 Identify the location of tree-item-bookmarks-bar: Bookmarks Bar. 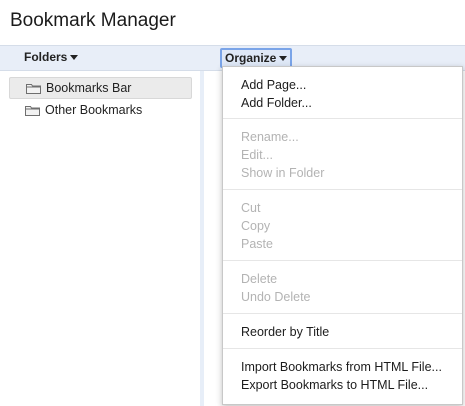
(100, 88).